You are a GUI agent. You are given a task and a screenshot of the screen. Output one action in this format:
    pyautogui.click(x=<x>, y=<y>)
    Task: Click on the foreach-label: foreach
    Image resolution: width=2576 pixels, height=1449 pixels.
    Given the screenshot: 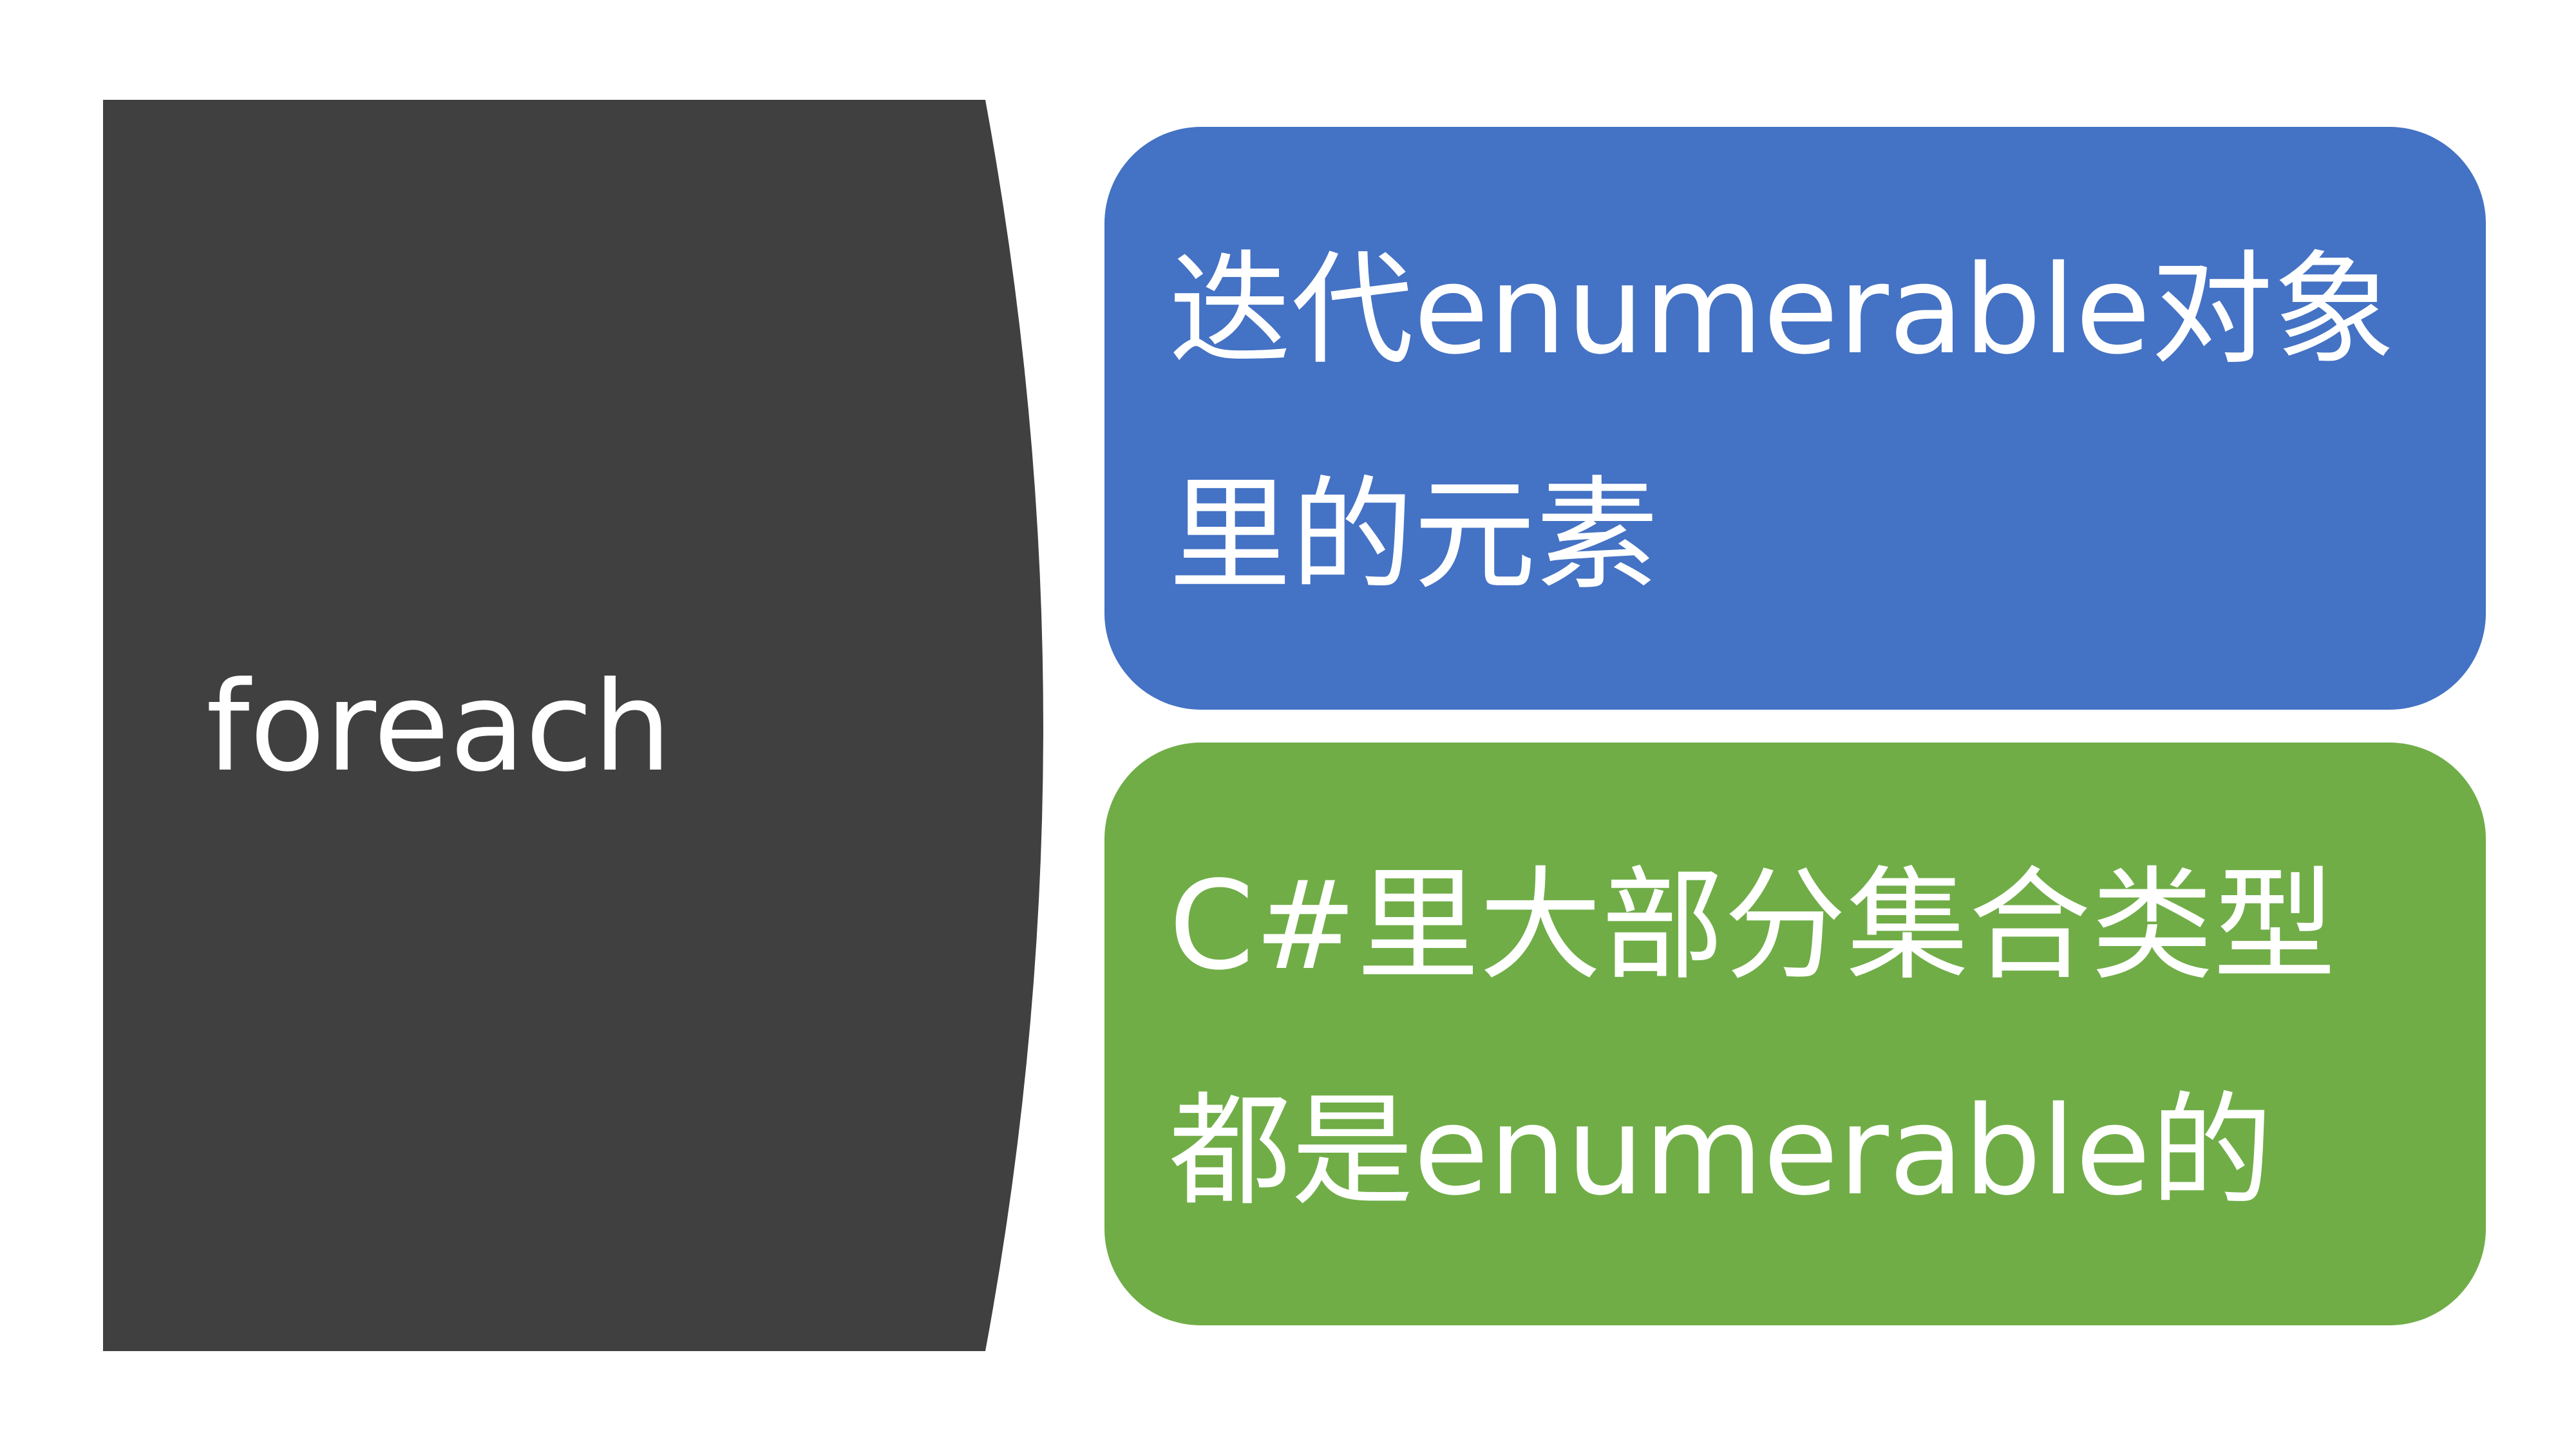 What is the action you would take?
    pyautogui.click(x=439, y=727)
    